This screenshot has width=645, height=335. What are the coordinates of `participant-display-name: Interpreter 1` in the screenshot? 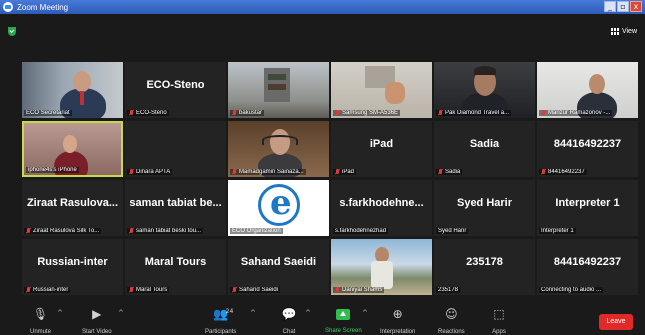 It's located at (587, 203).